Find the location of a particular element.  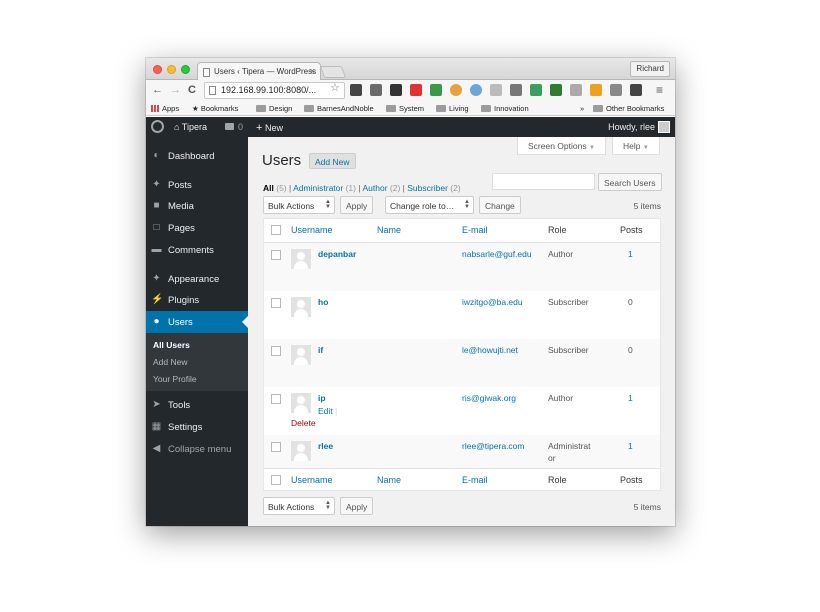

email-link: iwzitgo@ba.edu is located at coordinates (492, 302).